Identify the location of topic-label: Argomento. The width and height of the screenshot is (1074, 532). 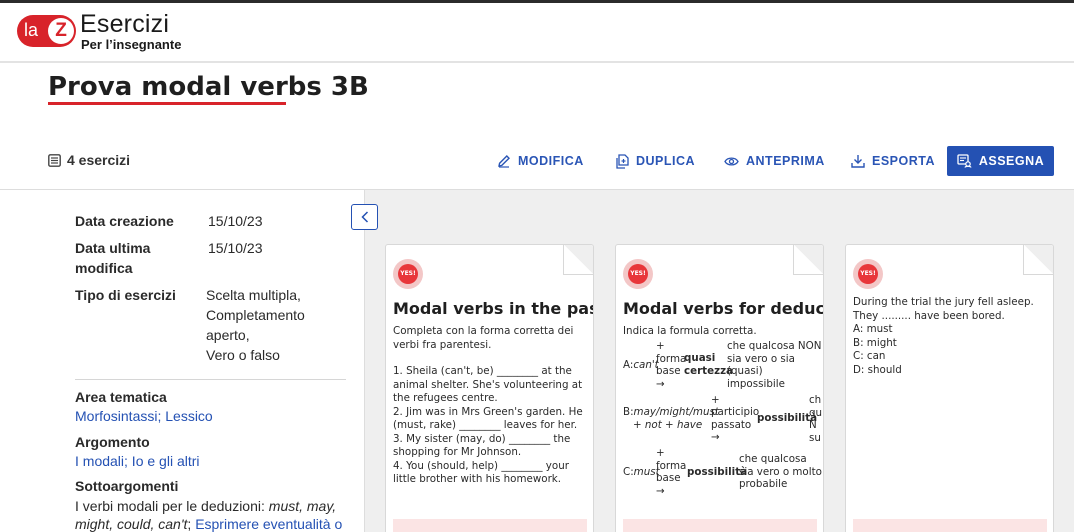
(112, 442).